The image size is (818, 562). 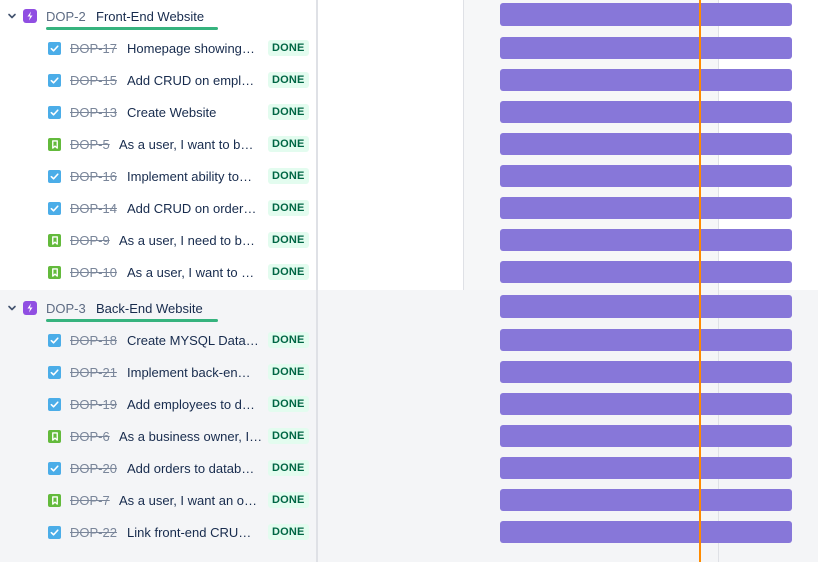 I want to click on issue-key: DOP-6, so click(x=90, y=436).